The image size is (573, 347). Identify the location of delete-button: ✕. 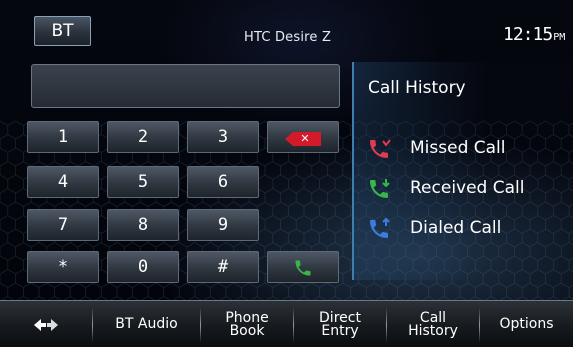
(303, 137).